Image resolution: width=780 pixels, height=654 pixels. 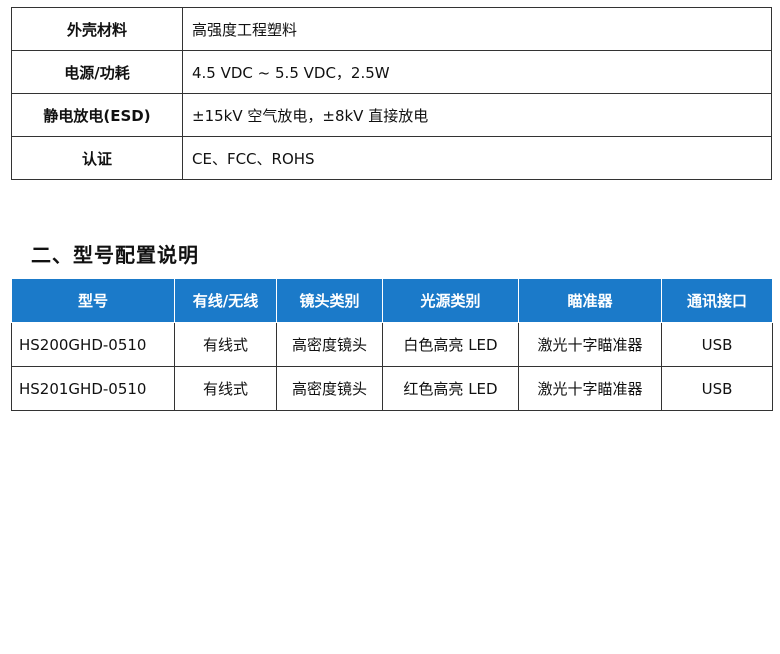 I want to click on spec-row: 静电放电(ESD) ±15kV 空气放电，±8kV 直接放电, so click(x=391, y=115).